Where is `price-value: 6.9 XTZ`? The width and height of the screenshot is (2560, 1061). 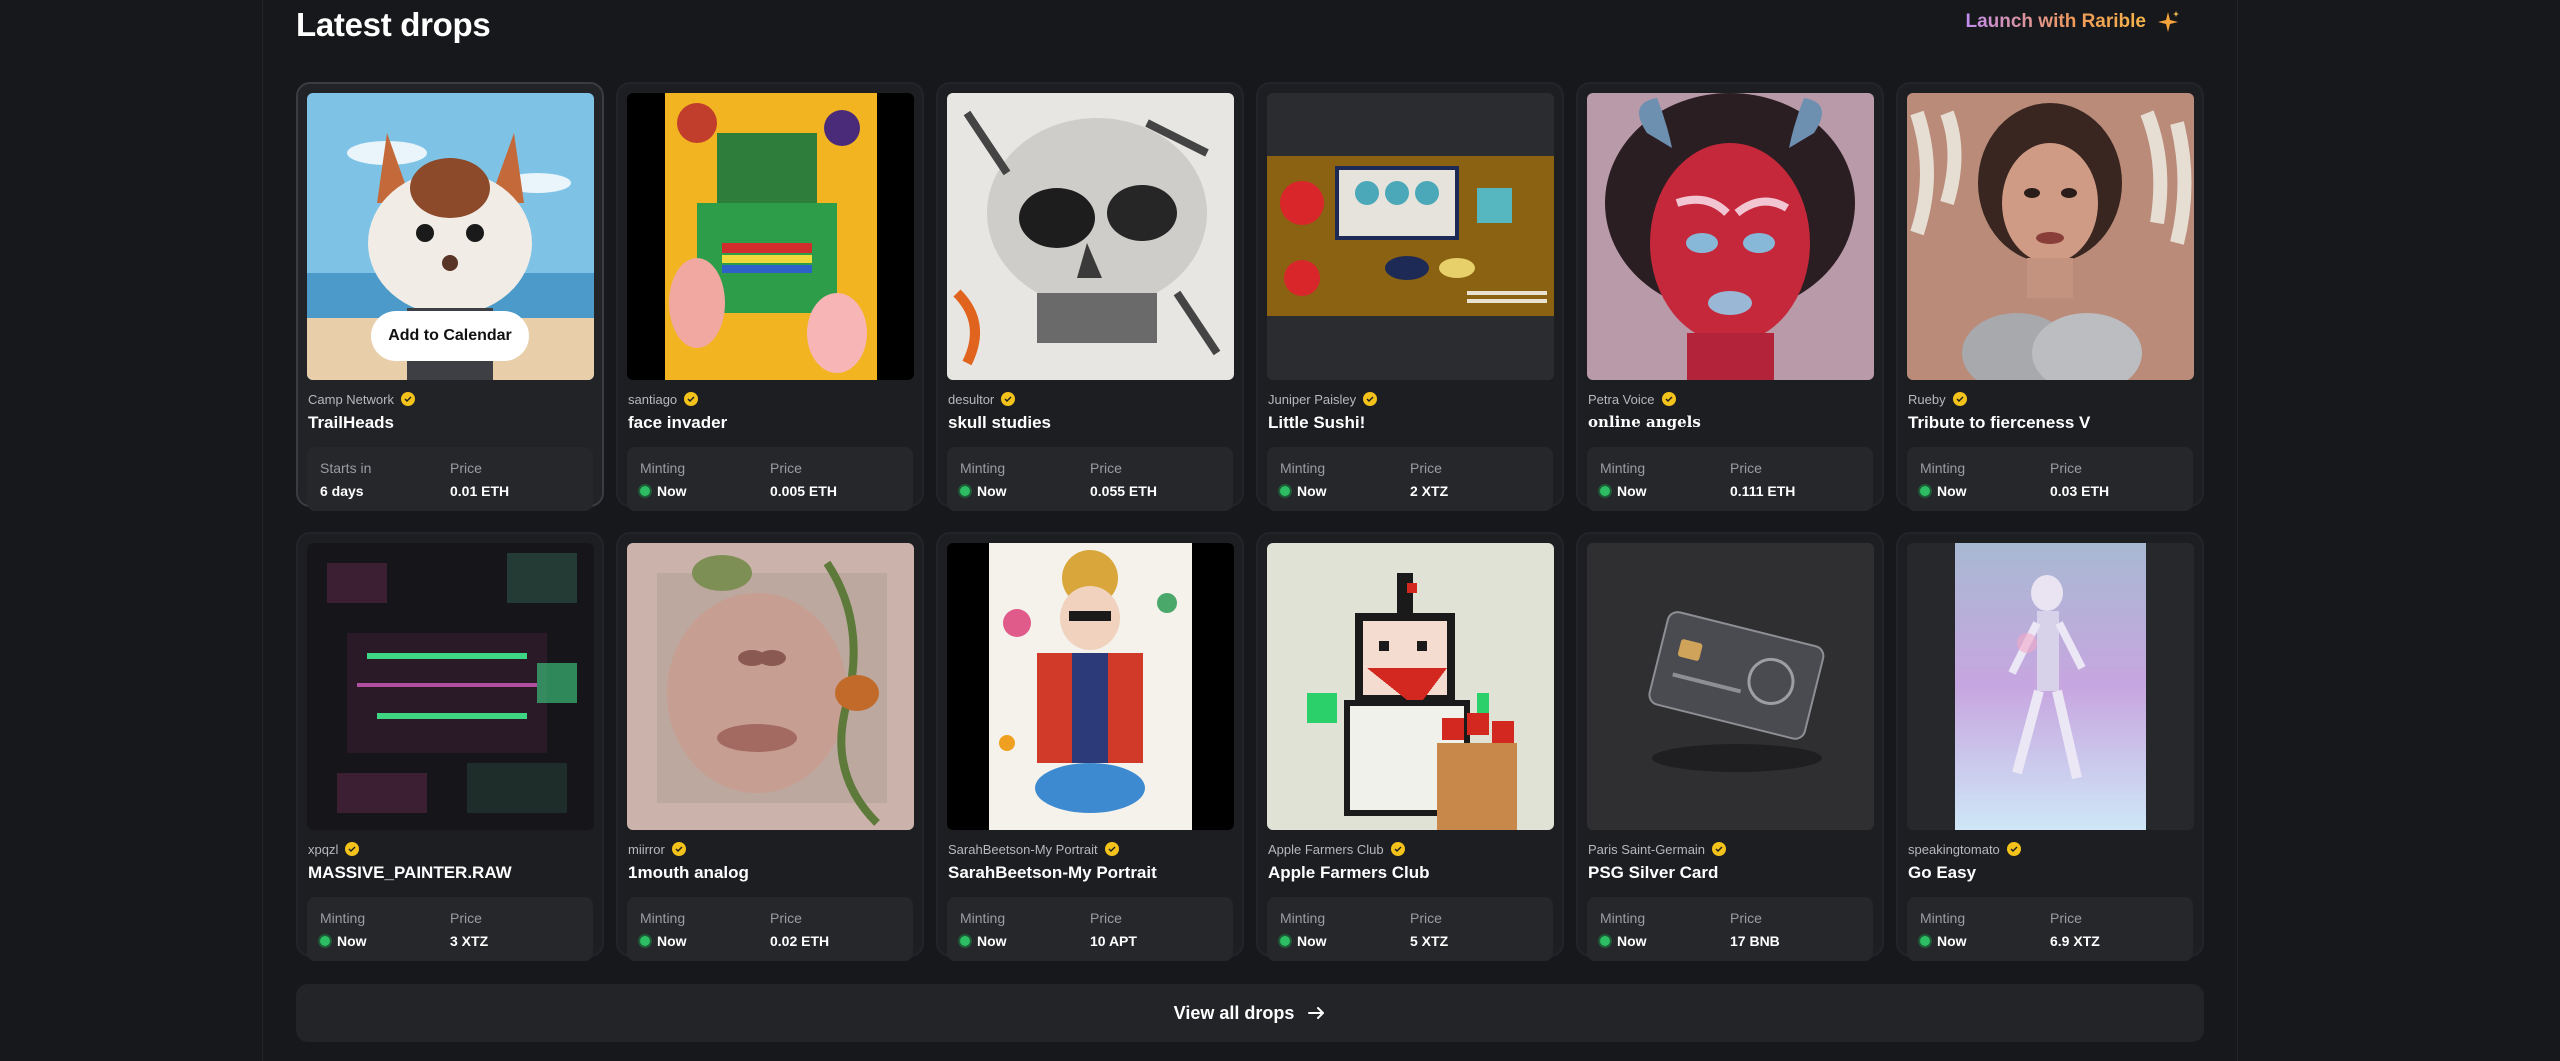
price-value: 6.9 XTZ is located at coordinates (2075, 941).